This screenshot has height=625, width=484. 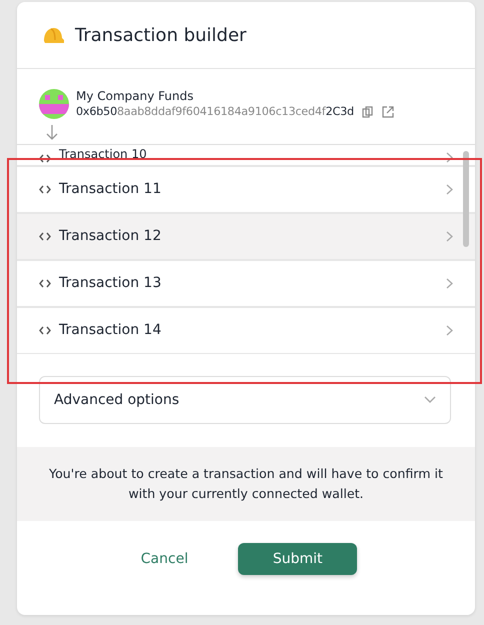 What do you see at coordinates (245, 400) in the screenshot?
I see `advanced-options-dropdown: Advanced options` at bounding box center [245, 400].